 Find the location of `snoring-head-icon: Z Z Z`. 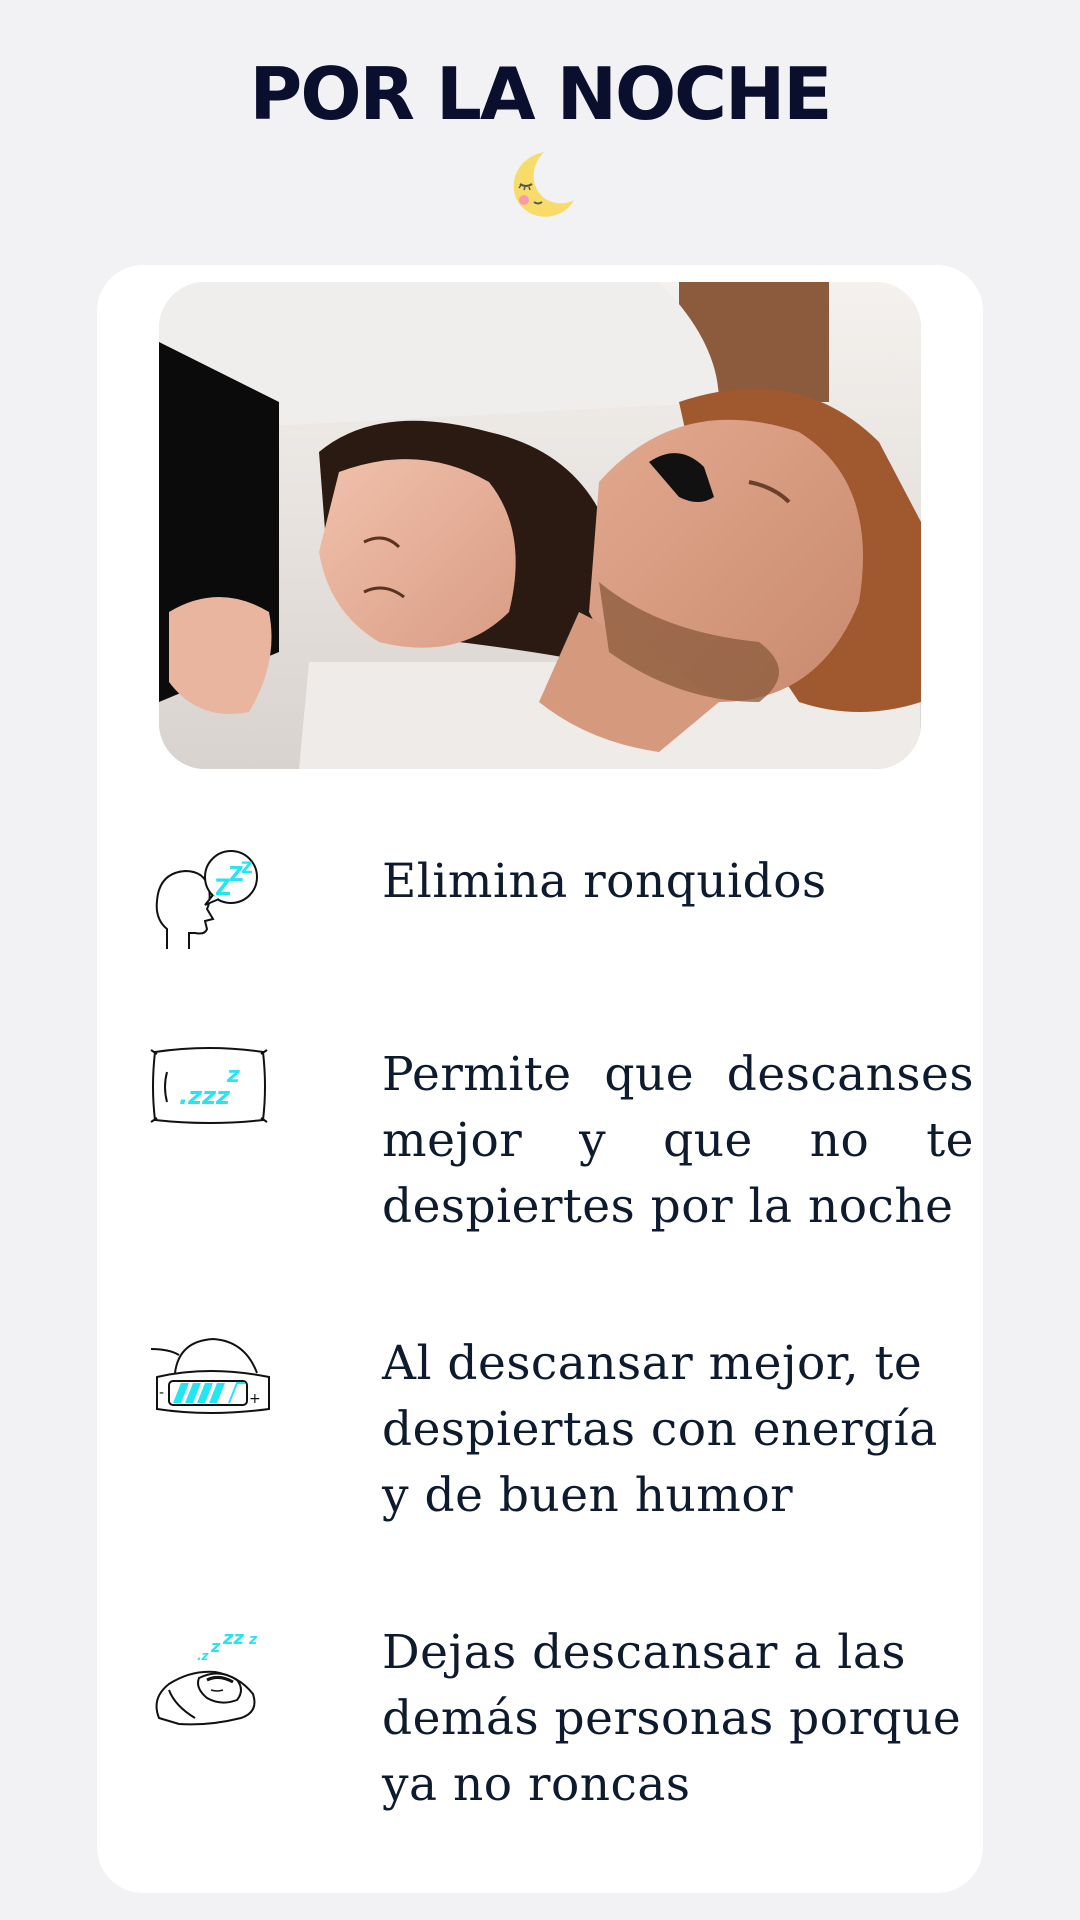

snoring-head-icon: Z Z Z is located at coordinates (206, 899).